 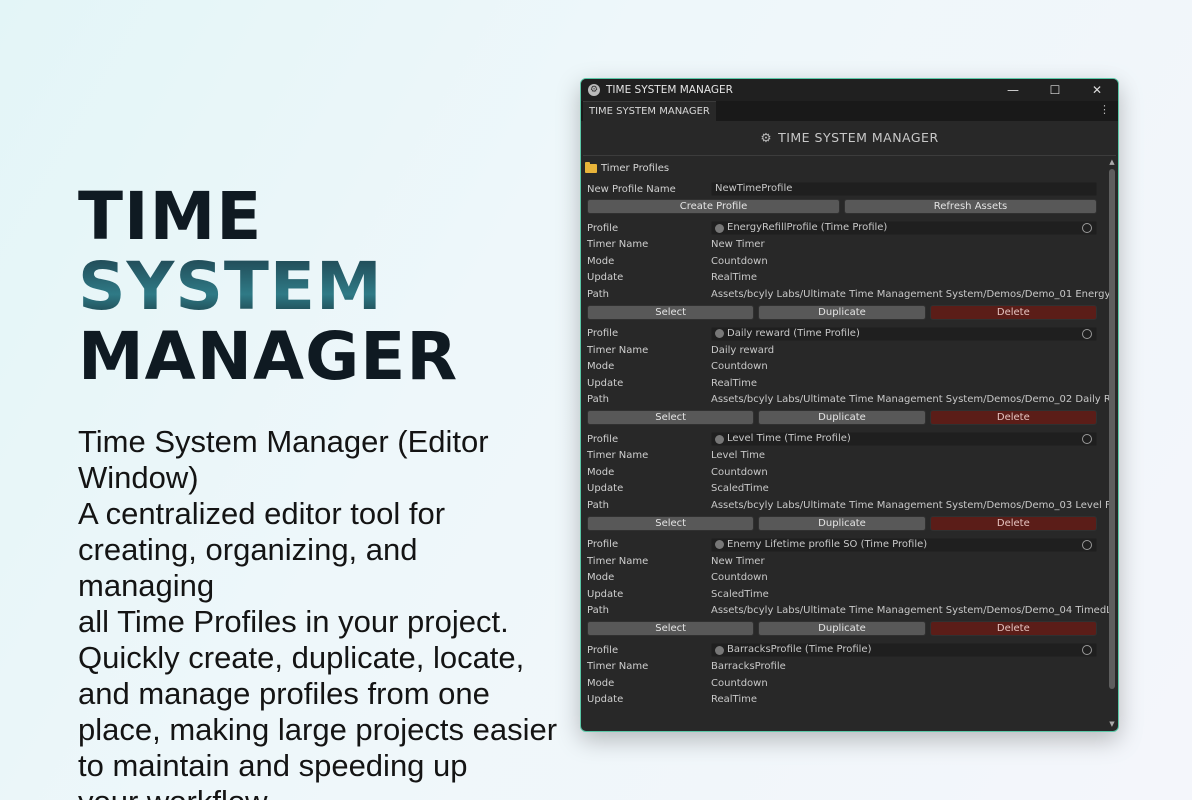 I want to click on update-row: Update RealTime, so click(x=848, y=383).